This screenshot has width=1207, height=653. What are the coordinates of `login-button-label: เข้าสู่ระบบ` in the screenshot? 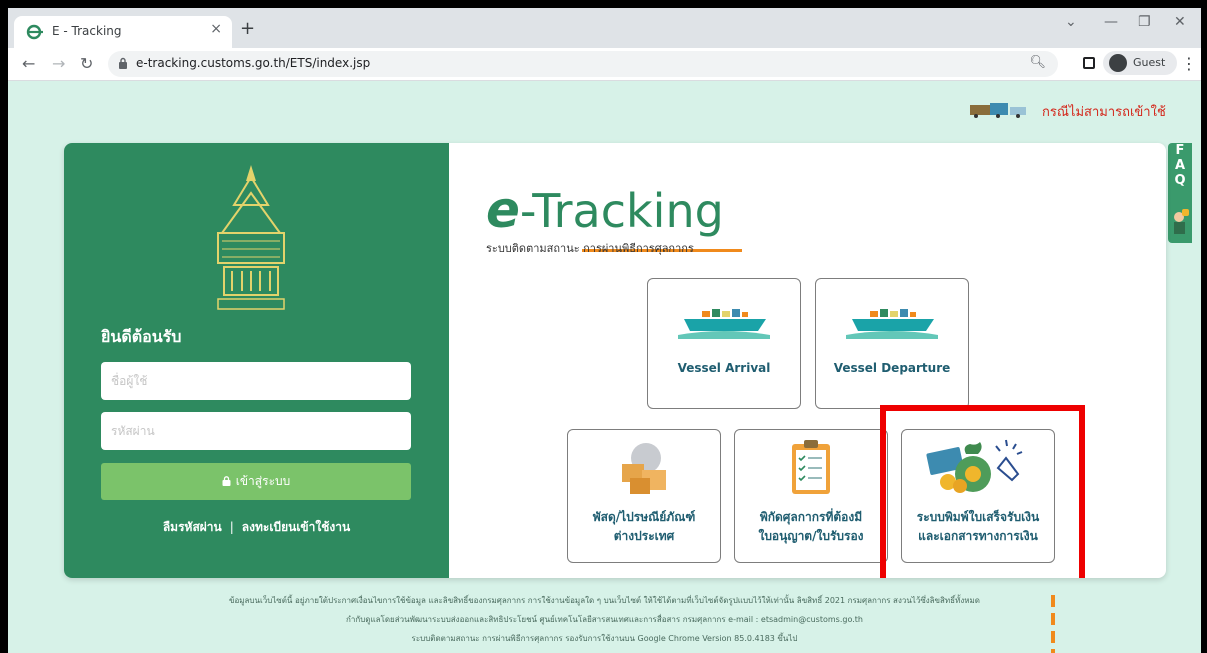 It's located at (263, 481).